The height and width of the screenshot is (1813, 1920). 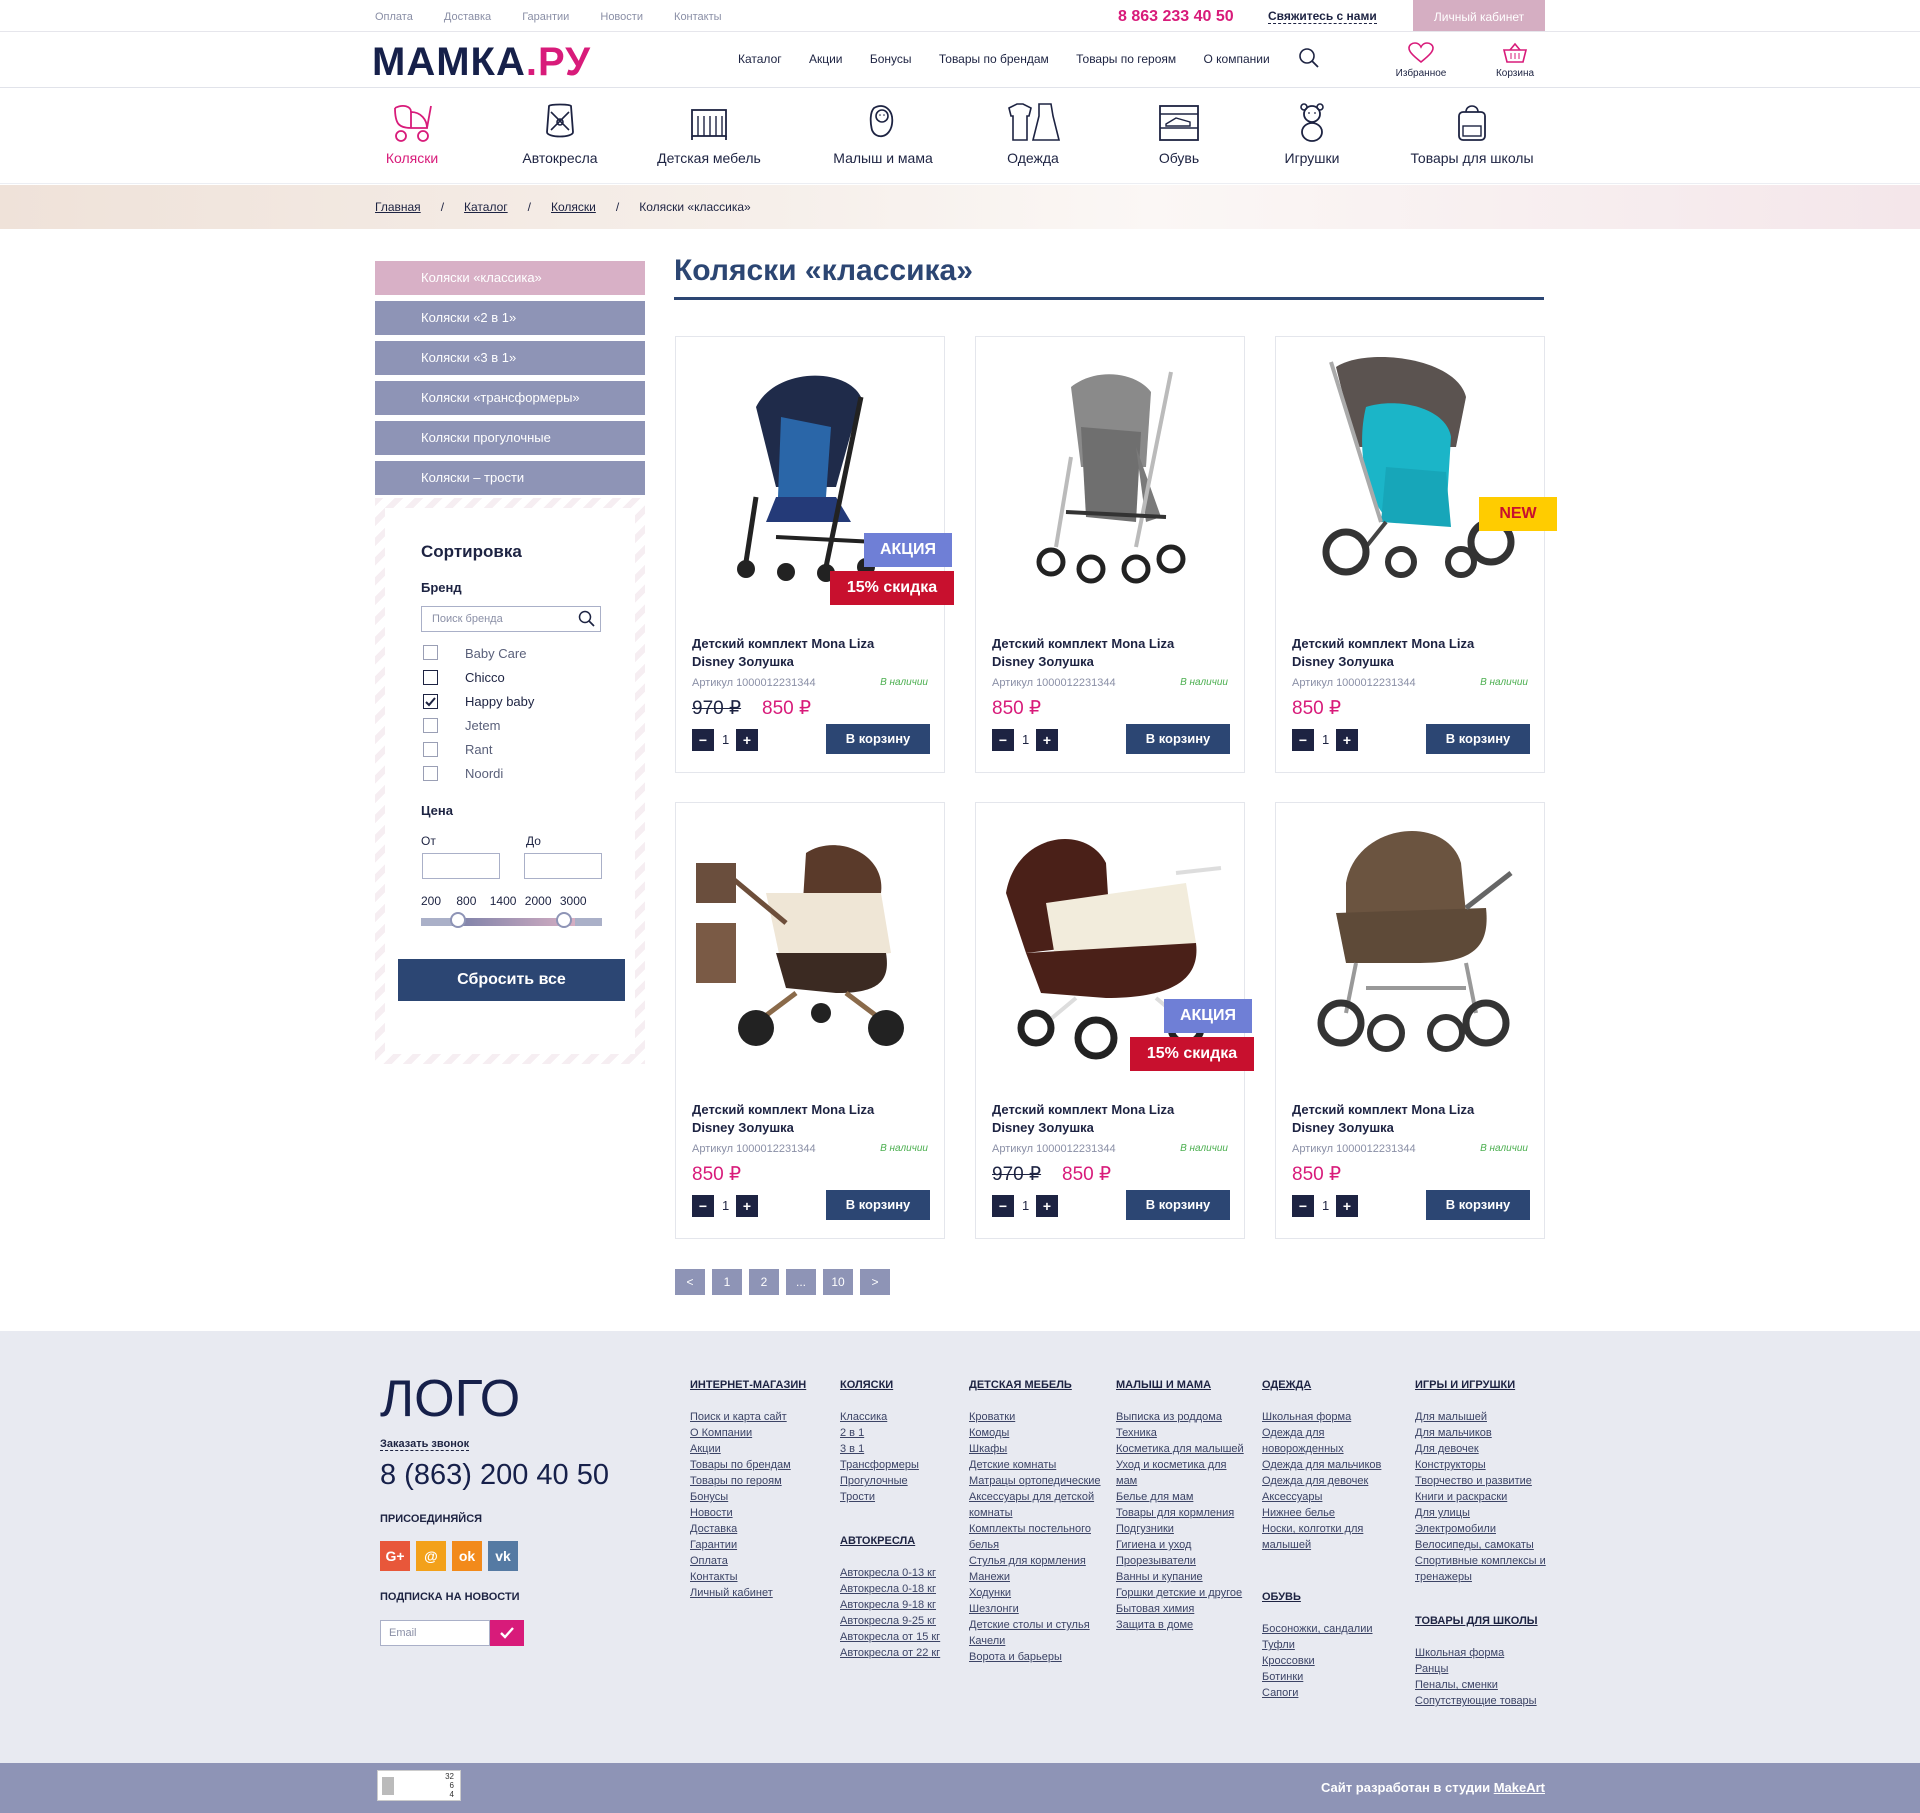 I want to click on footer-link: Для мальчиков, so click(x=1485, y=1433).